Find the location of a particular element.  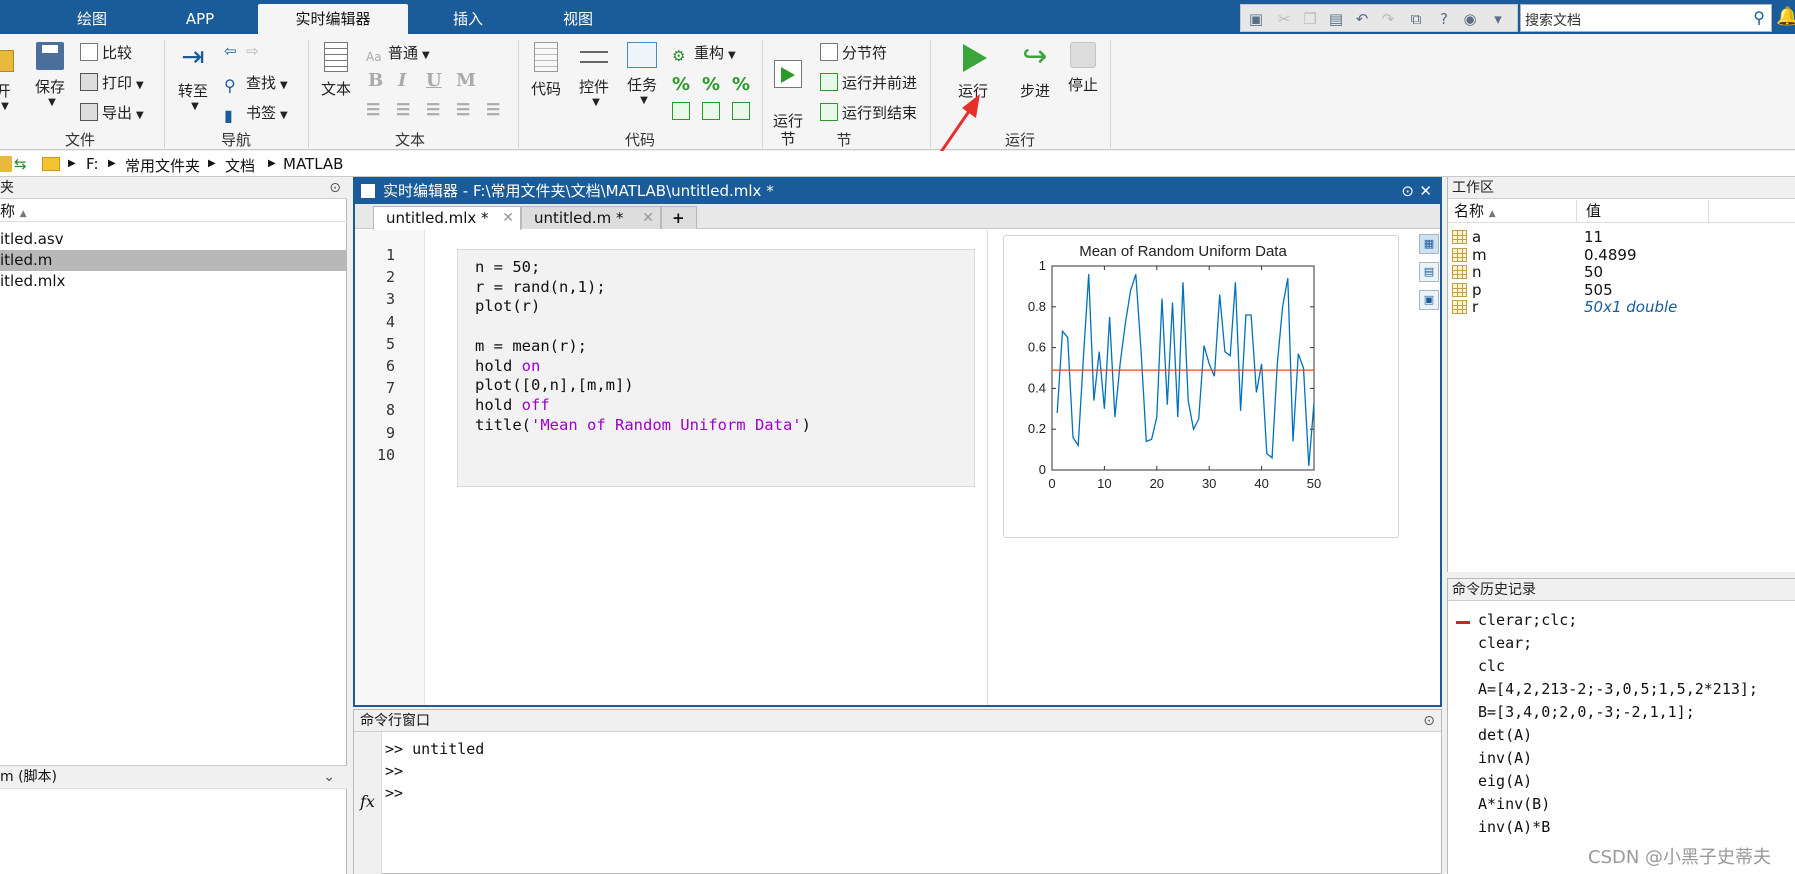

code-line: hold off is located at coordinates (512, 405).